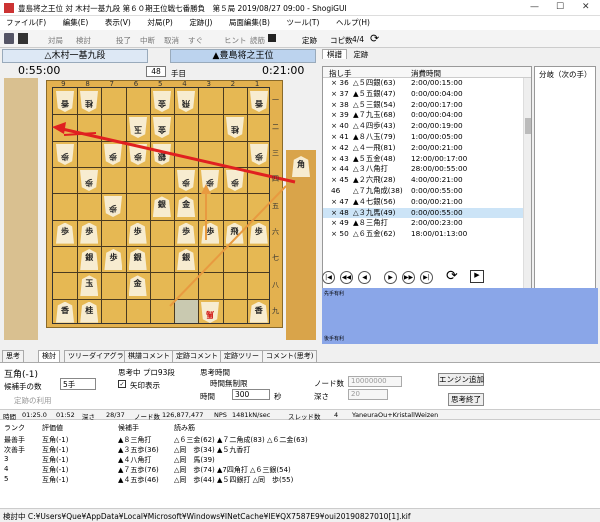 This screenshot has height=522, width=600. Describe the element at coordinates (374, 158) in the screenshot. I see `move-cell: ▲５五金(48)` at that location.